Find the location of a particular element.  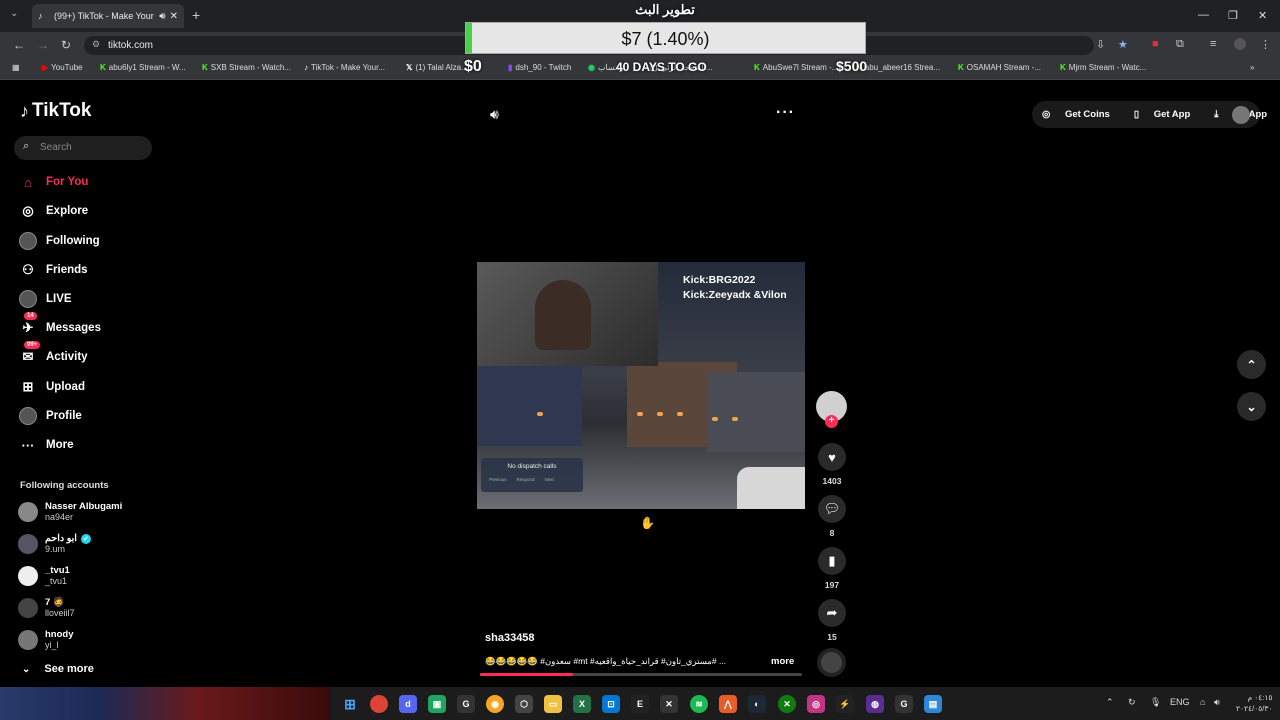

close-window-button: ✕ is located at coordinates (1262, 15).